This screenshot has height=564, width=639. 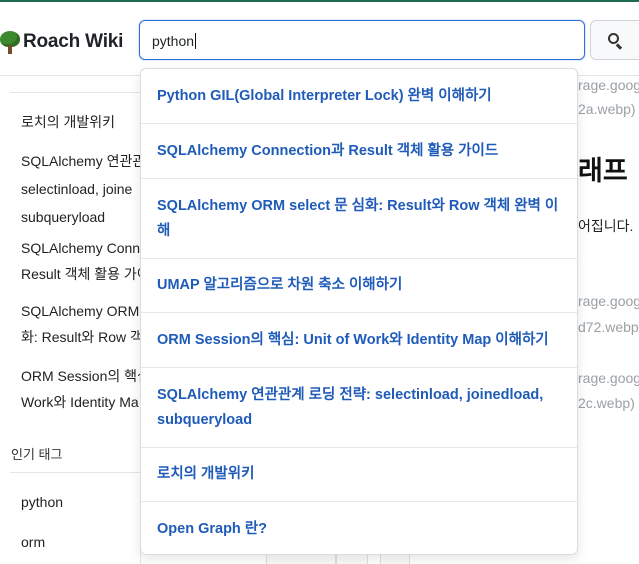 I want to click on sidebar-item-line: Work와 Identity Ma, so click(x=80, y=402).